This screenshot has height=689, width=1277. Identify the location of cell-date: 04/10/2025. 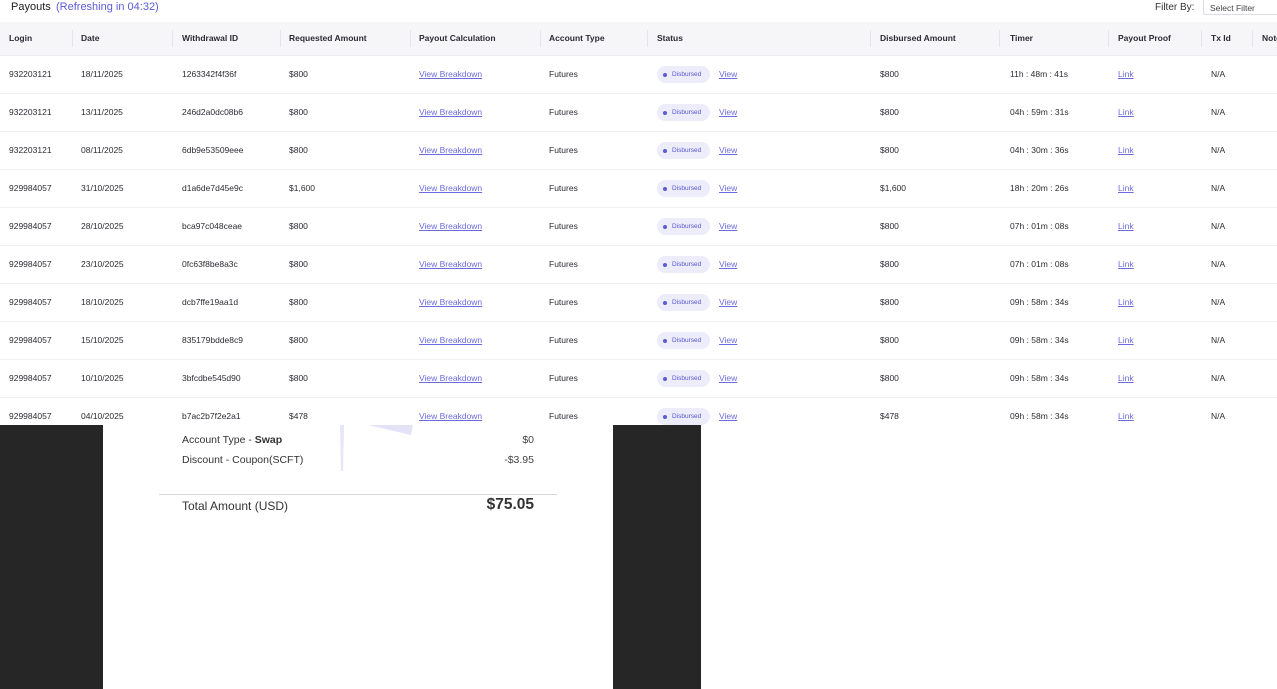
(102, 416).